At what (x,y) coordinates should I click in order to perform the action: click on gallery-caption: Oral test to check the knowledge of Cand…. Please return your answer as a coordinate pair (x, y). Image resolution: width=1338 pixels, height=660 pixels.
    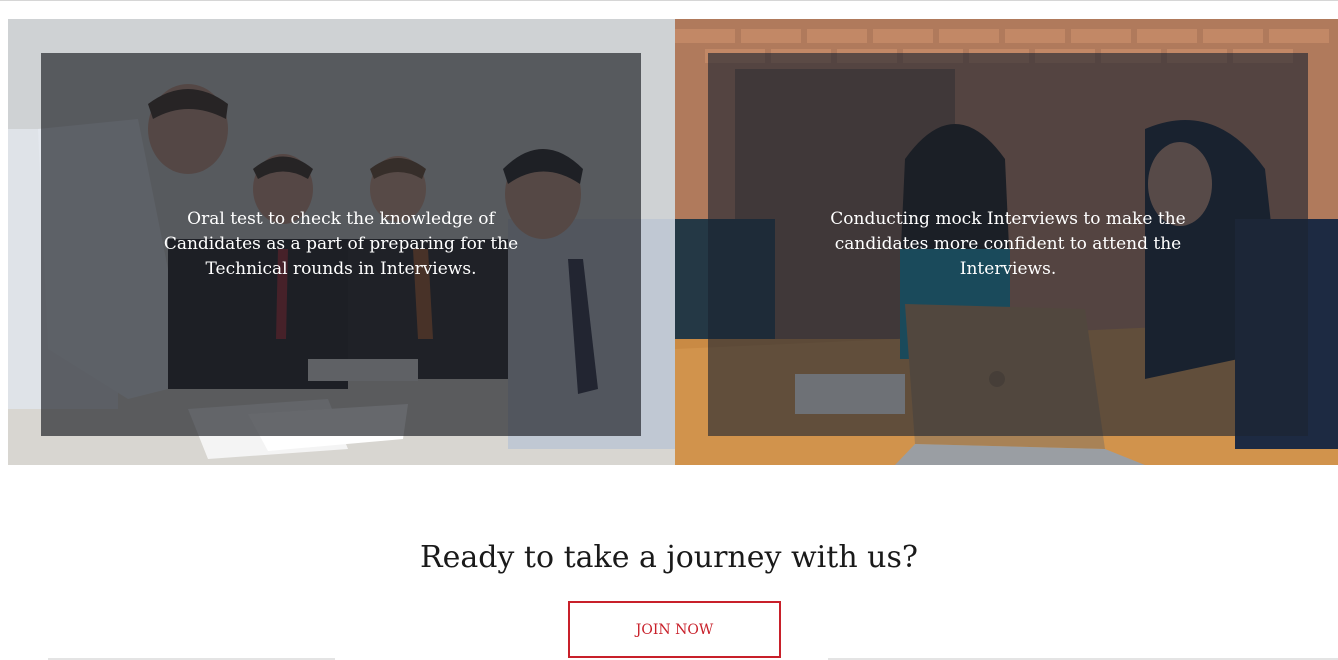
    Looking at the image, I should click on (341, 244).